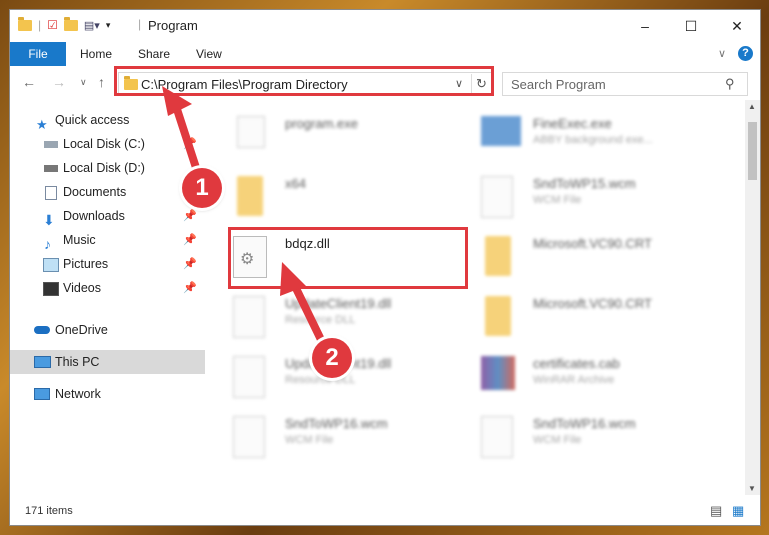 This screenshot has width=769, height=535. What do you see at coordinates (345, 198) in the screenshot?
I see `list-item: x64` at bounding box center [345, 198].